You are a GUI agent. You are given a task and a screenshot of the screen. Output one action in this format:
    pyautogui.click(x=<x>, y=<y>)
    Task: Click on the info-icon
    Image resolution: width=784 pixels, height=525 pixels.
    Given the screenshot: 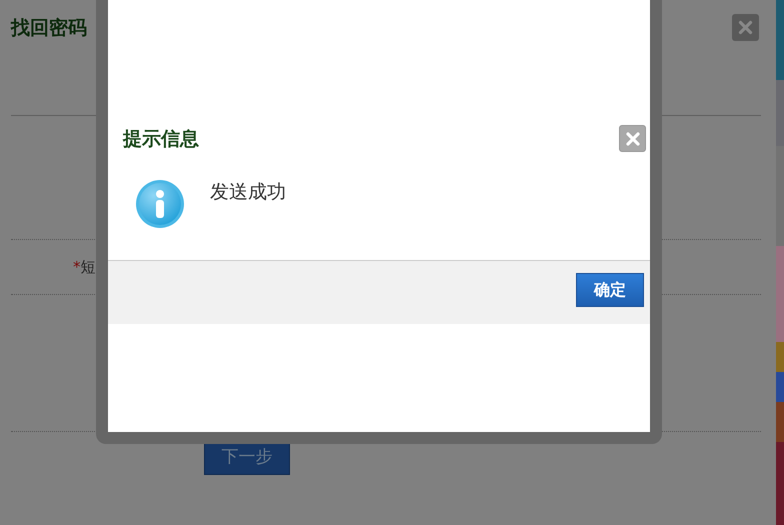 What is the action you would take?
    pyautogui.click(x=160, y=204)
    